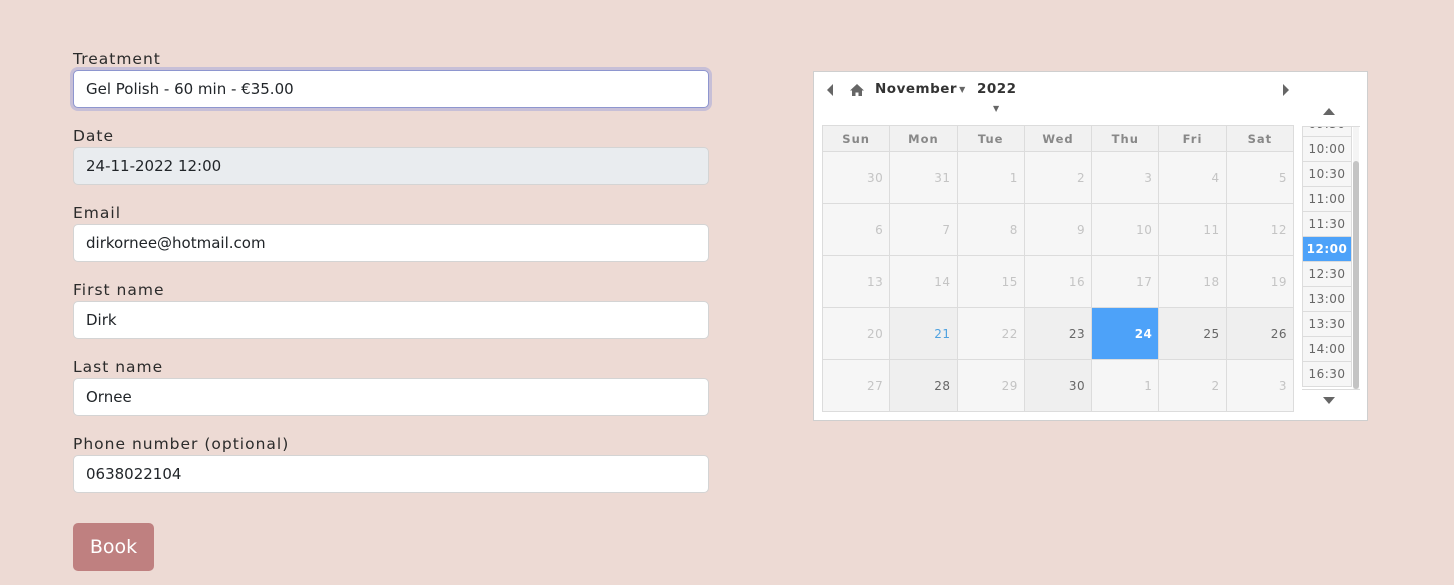 The width and height of the screenshot is (1454, 585). Describe the element at coordinates (1356, 275) in the screenshot. I see `time-scrollbar-thumb` at that location.